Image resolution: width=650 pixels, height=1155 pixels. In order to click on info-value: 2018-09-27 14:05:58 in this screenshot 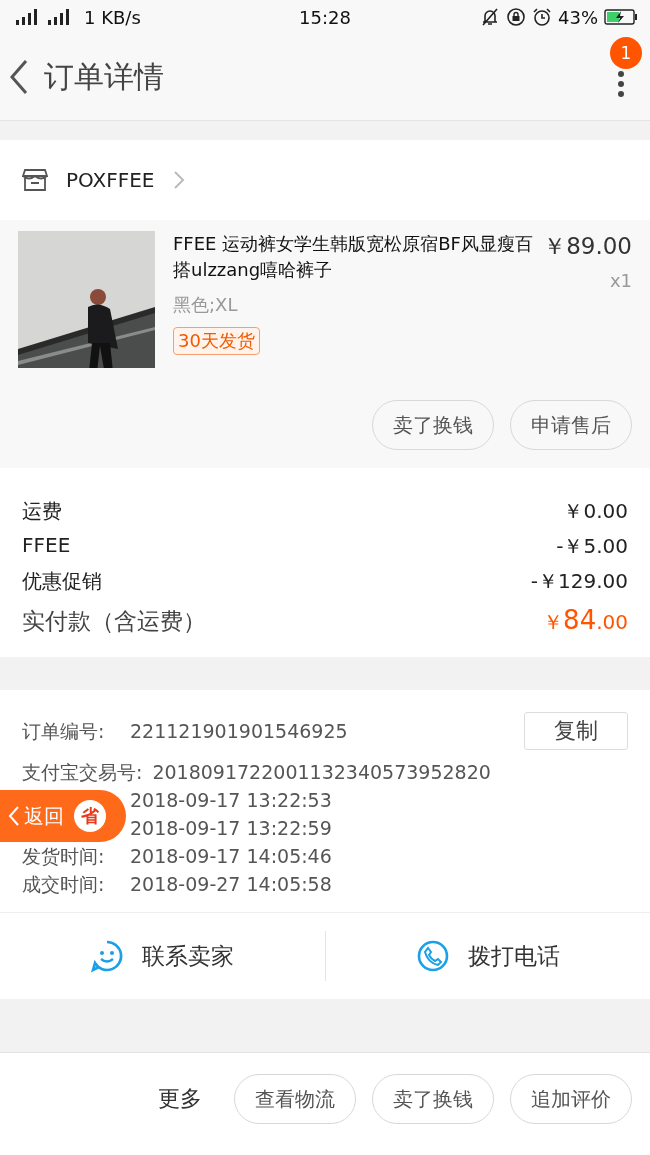, I will do `click(231, 884)`.